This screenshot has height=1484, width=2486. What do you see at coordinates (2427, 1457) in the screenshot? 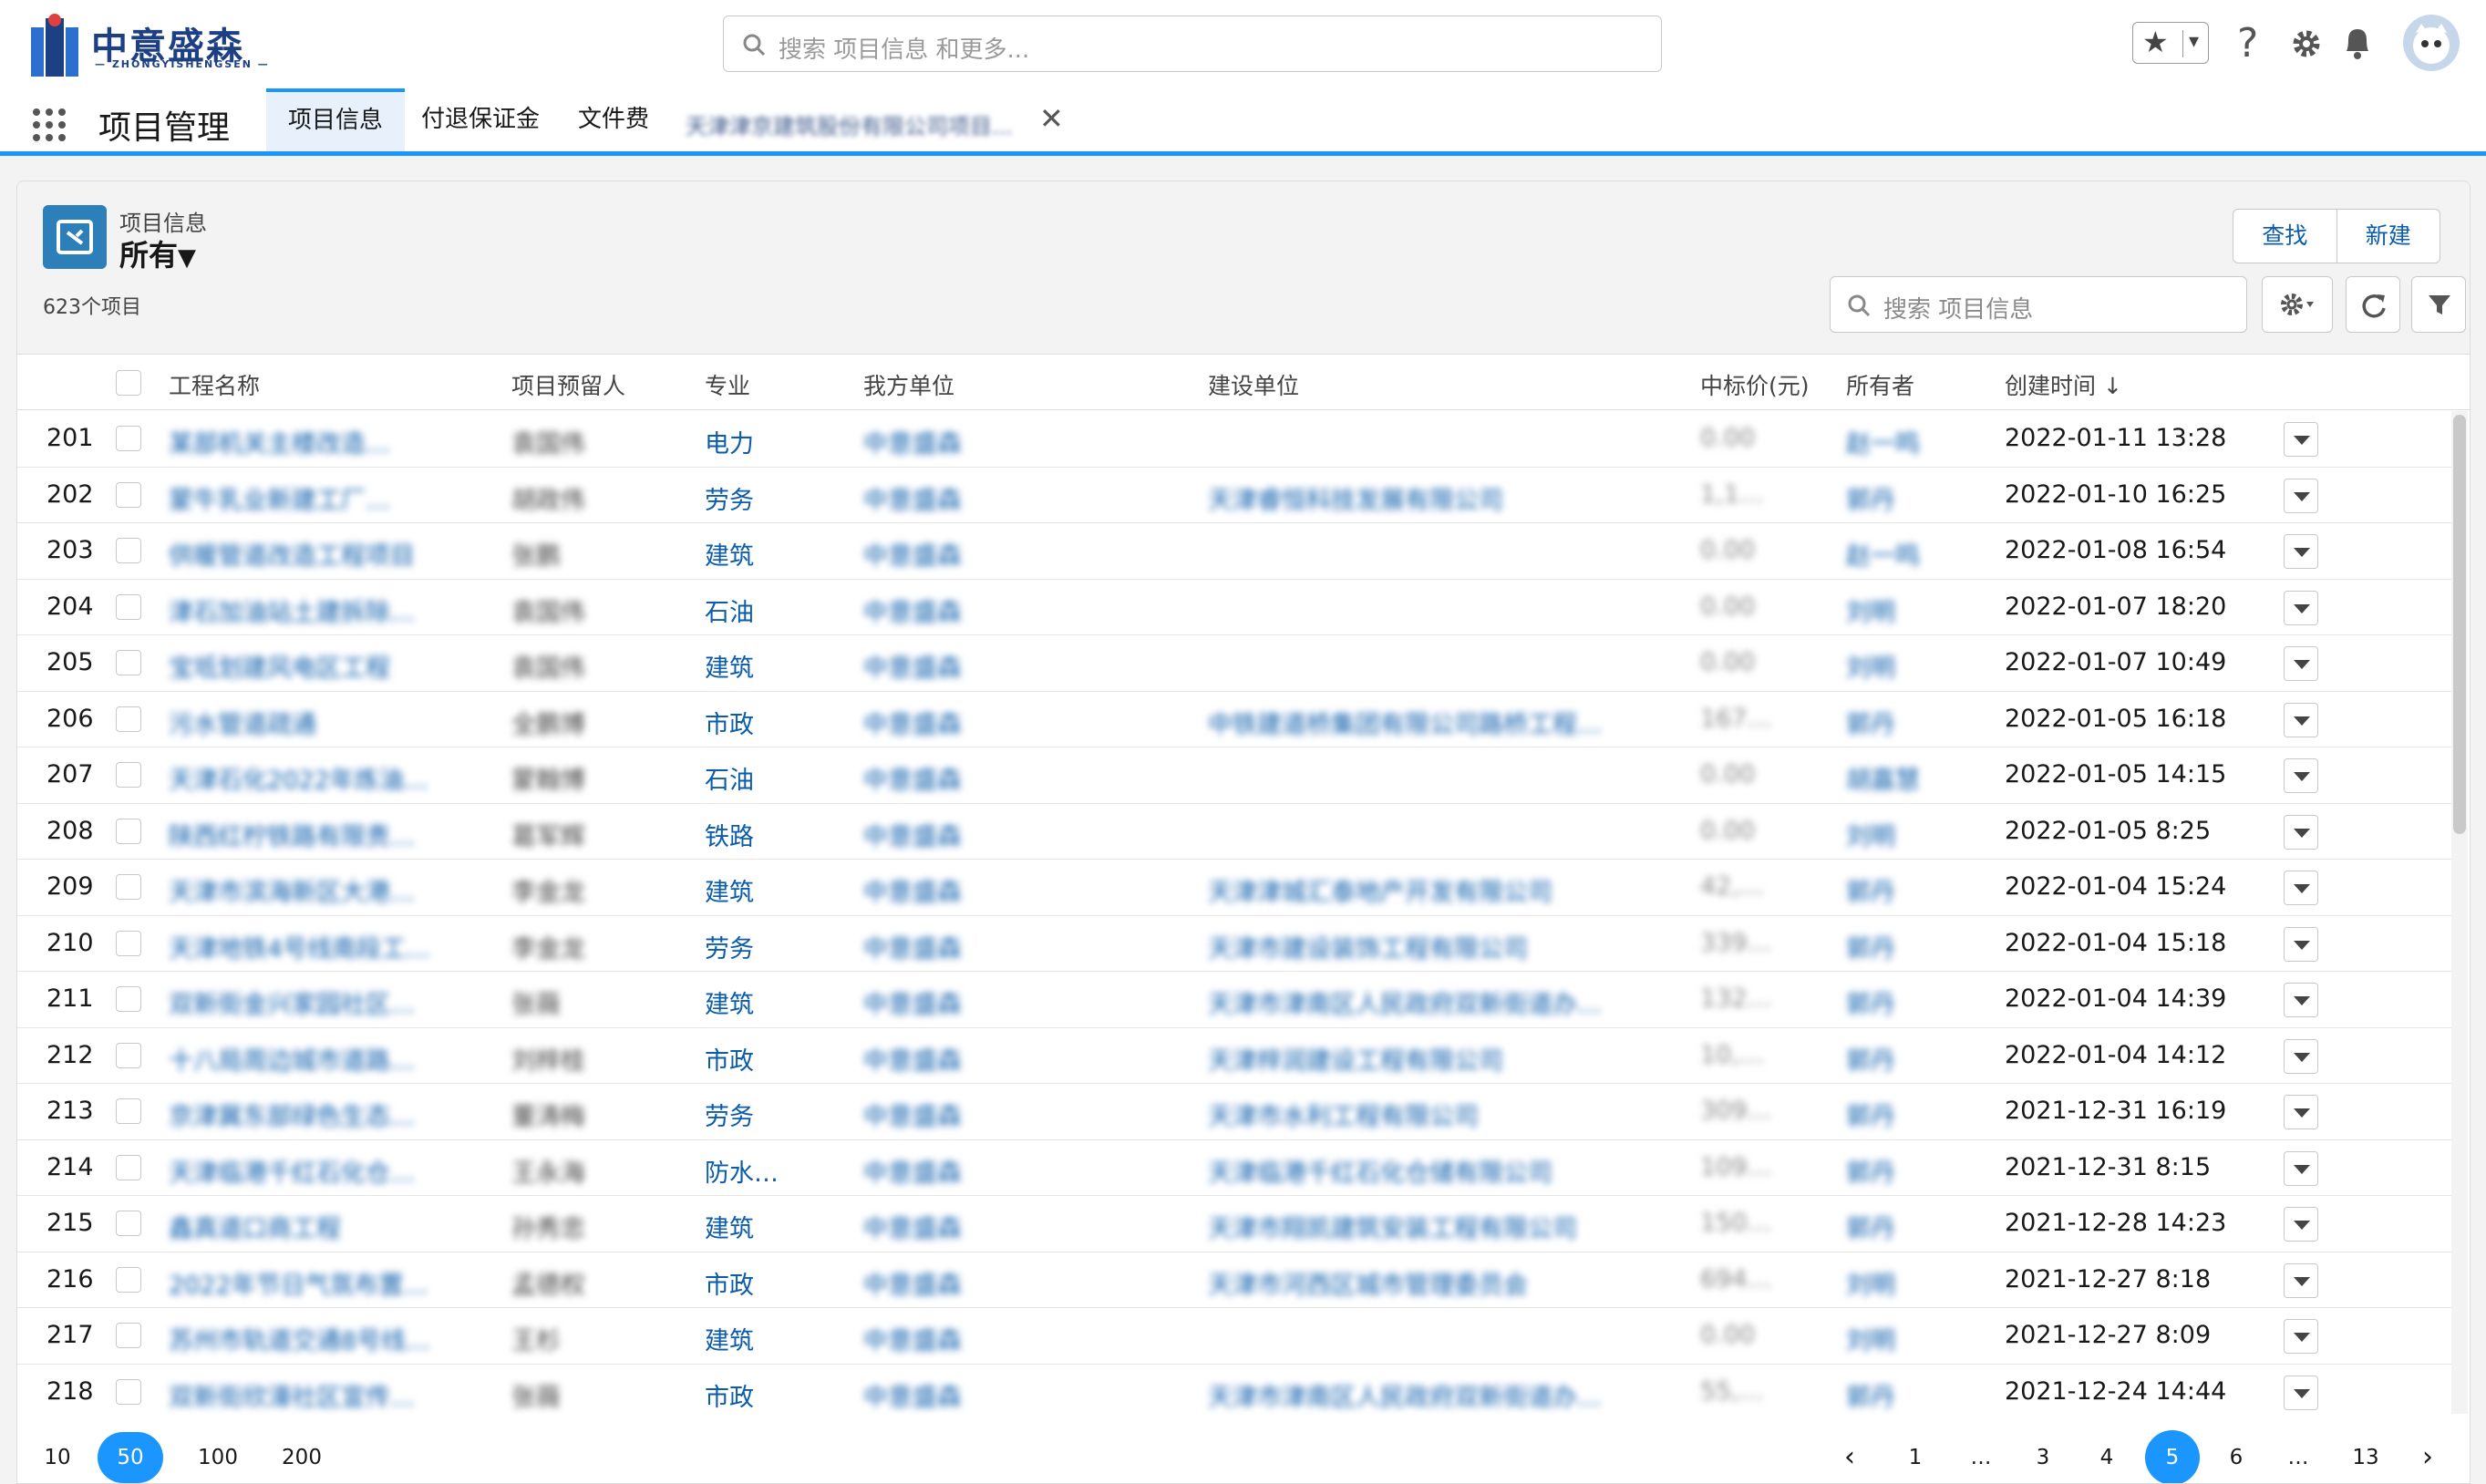
I see `next-page-button: ›` at bounding box center [2427, 1457].